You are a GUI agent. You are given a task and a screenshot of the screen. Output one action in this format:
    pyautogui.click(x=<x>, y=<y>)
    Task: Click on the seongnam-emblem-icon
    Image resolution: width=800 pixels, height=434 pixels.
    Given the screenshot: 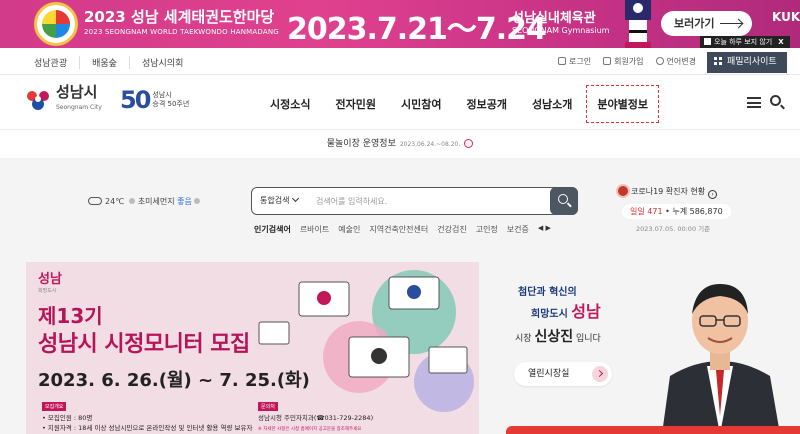 What is the action you would take?
    pyautogui.click(x=38, y=100)
    